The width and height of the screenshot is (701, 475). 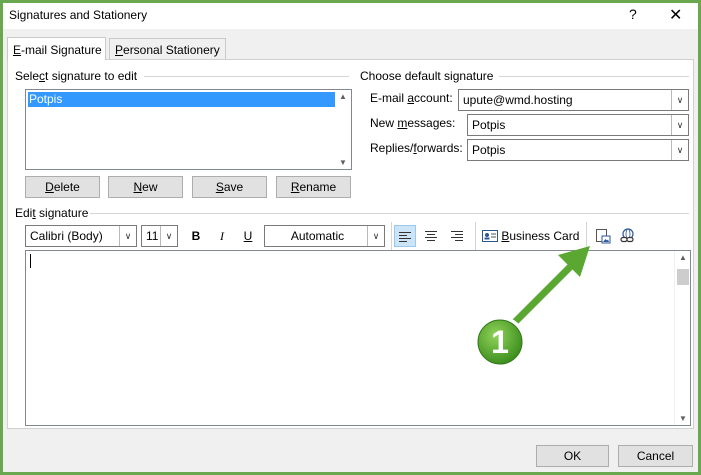 I want to click on tab-personal-stationery: Personal Stationery, so click(x=167, y=49).